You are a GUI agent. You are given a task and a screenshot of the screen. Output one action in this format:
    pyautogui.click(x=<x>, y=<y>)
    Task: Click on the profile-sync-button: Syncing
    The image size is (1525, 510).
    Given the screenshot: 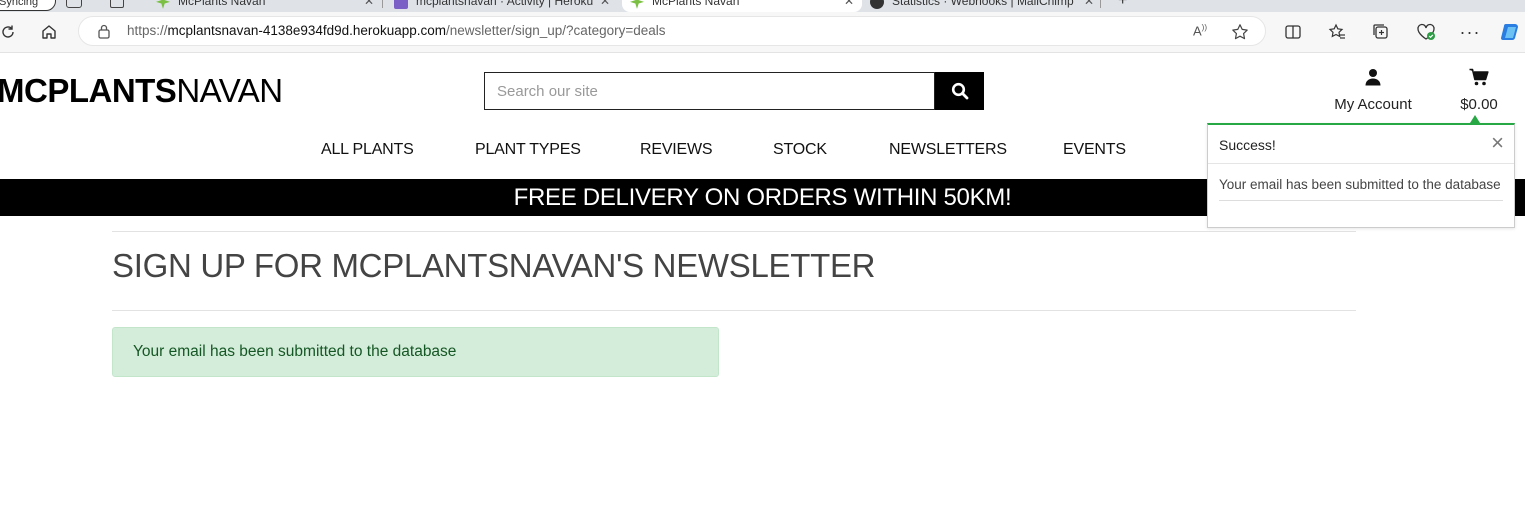 What is the action you would take?
    pyautogui.click(x=28, y=5)
    